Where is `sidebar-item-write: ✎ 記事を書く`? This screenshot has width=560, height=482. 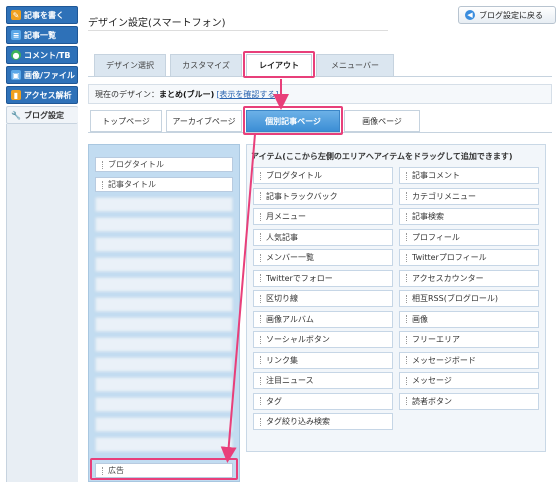
sidebar-item-write: ✎ 記事を書く is located at coordinates (42, 15).